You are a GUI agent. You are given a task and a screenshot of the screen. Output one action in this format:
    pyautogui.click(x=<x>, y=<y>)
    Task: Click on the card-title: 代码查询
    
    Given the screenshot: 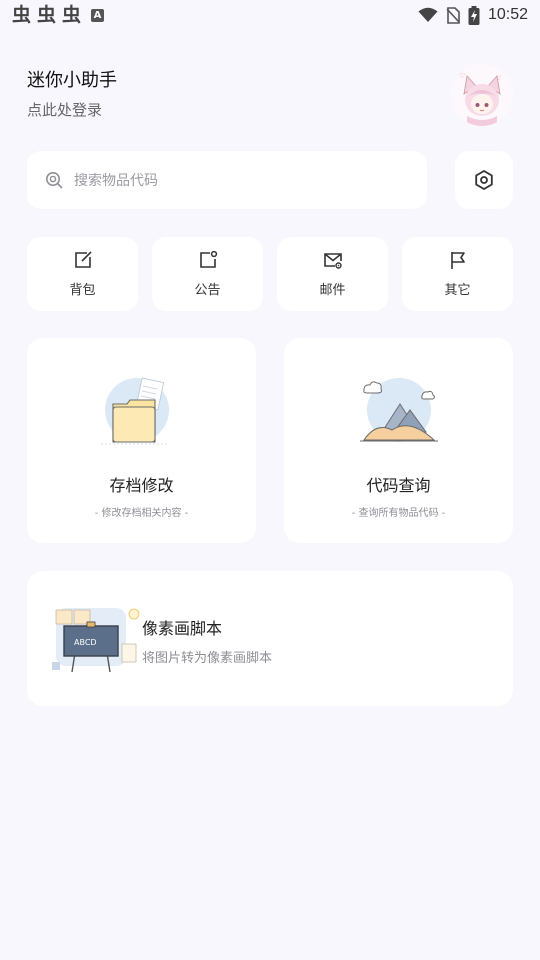 What is the action you would take?
    pyautogui.click(x=398, y=485)
    